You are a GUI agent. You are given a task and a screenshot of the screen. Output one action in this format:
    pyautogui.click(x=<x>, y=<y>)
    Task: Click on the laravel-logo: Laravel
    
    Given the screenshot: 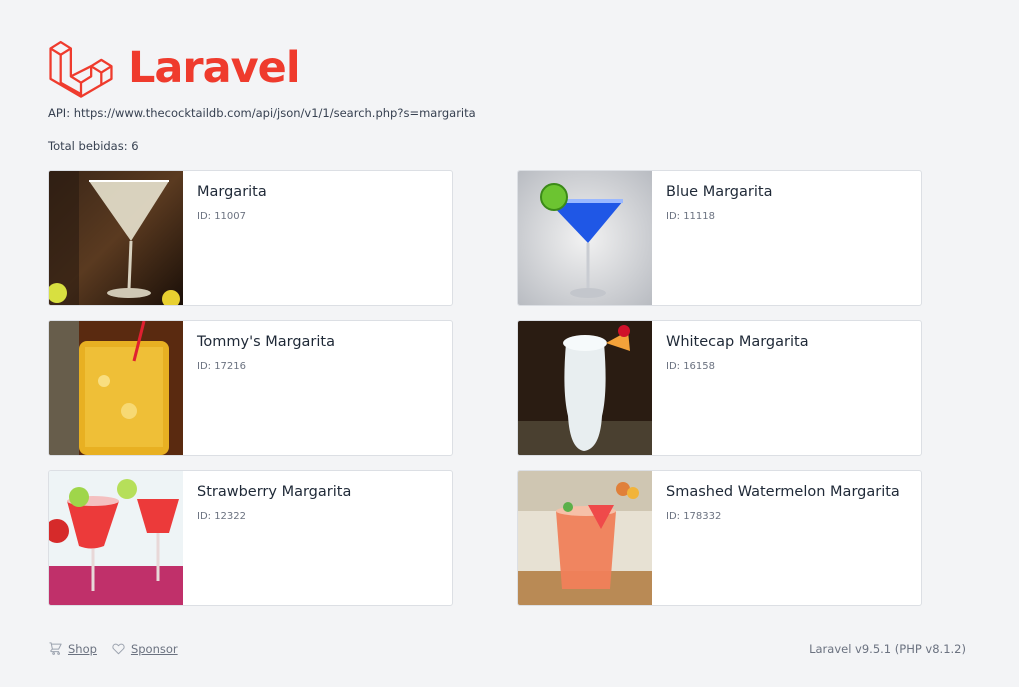 What is the action you would take?
    pyautogui.click(x=174, y=70)
    